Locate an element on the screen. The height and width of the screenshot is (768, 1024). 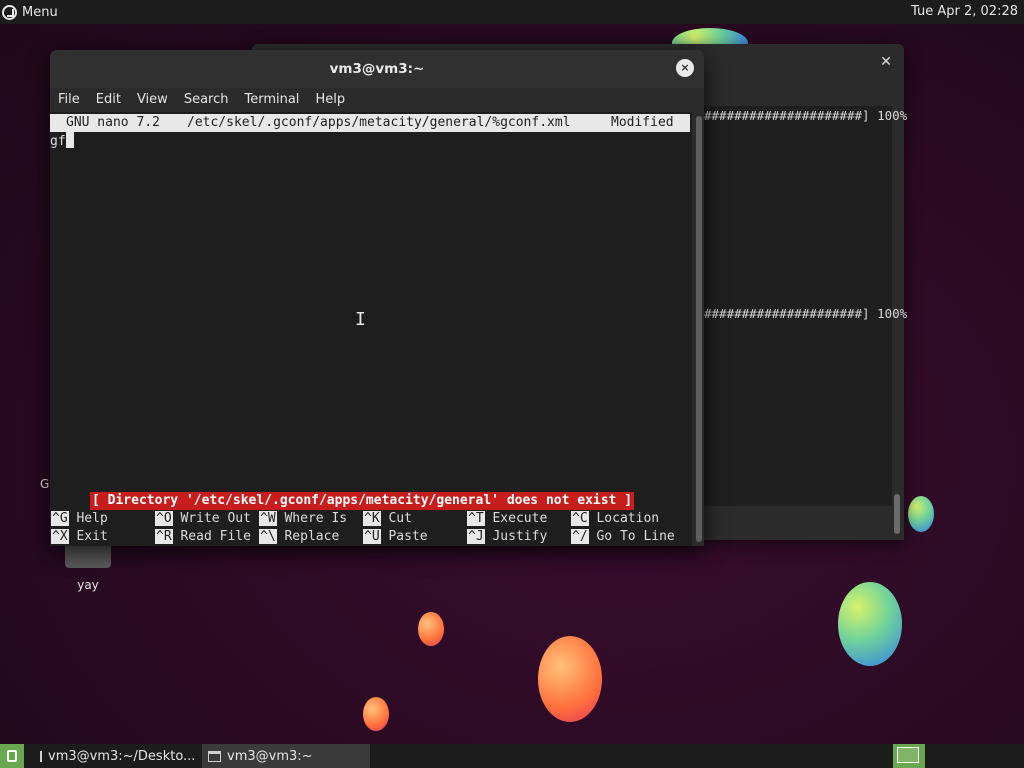
shortcut-help: ^G Help is located at coordinates (79, 519).